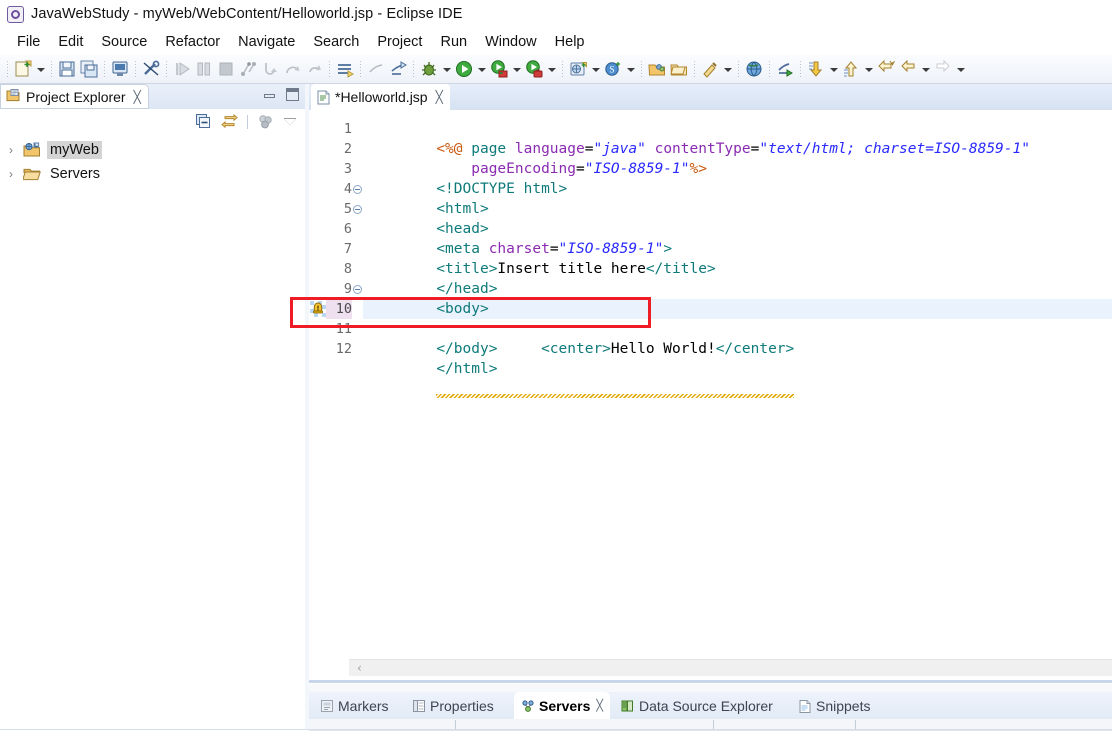  I want to click on tab-properties: Properties, so click(453, 705).